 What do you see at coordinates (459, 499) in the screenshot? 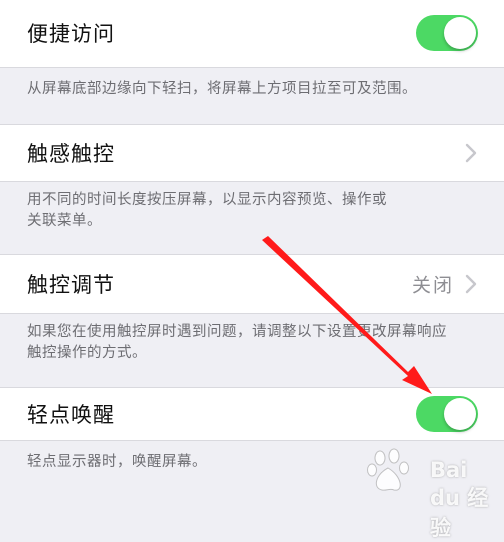
I see `watermark-text: Bai du 经验` at bounding box center [459, 499].